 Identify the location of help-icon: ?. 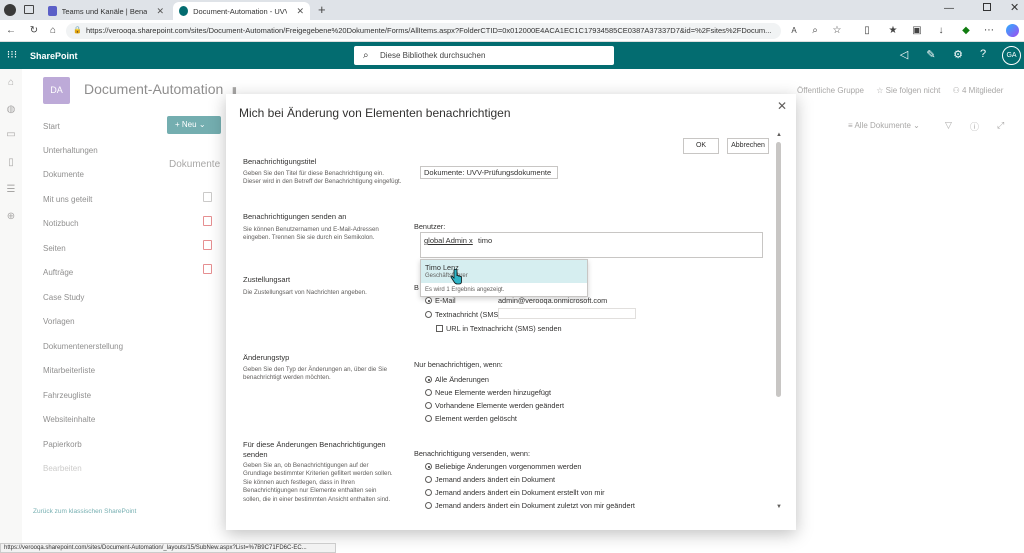
(983, 54).